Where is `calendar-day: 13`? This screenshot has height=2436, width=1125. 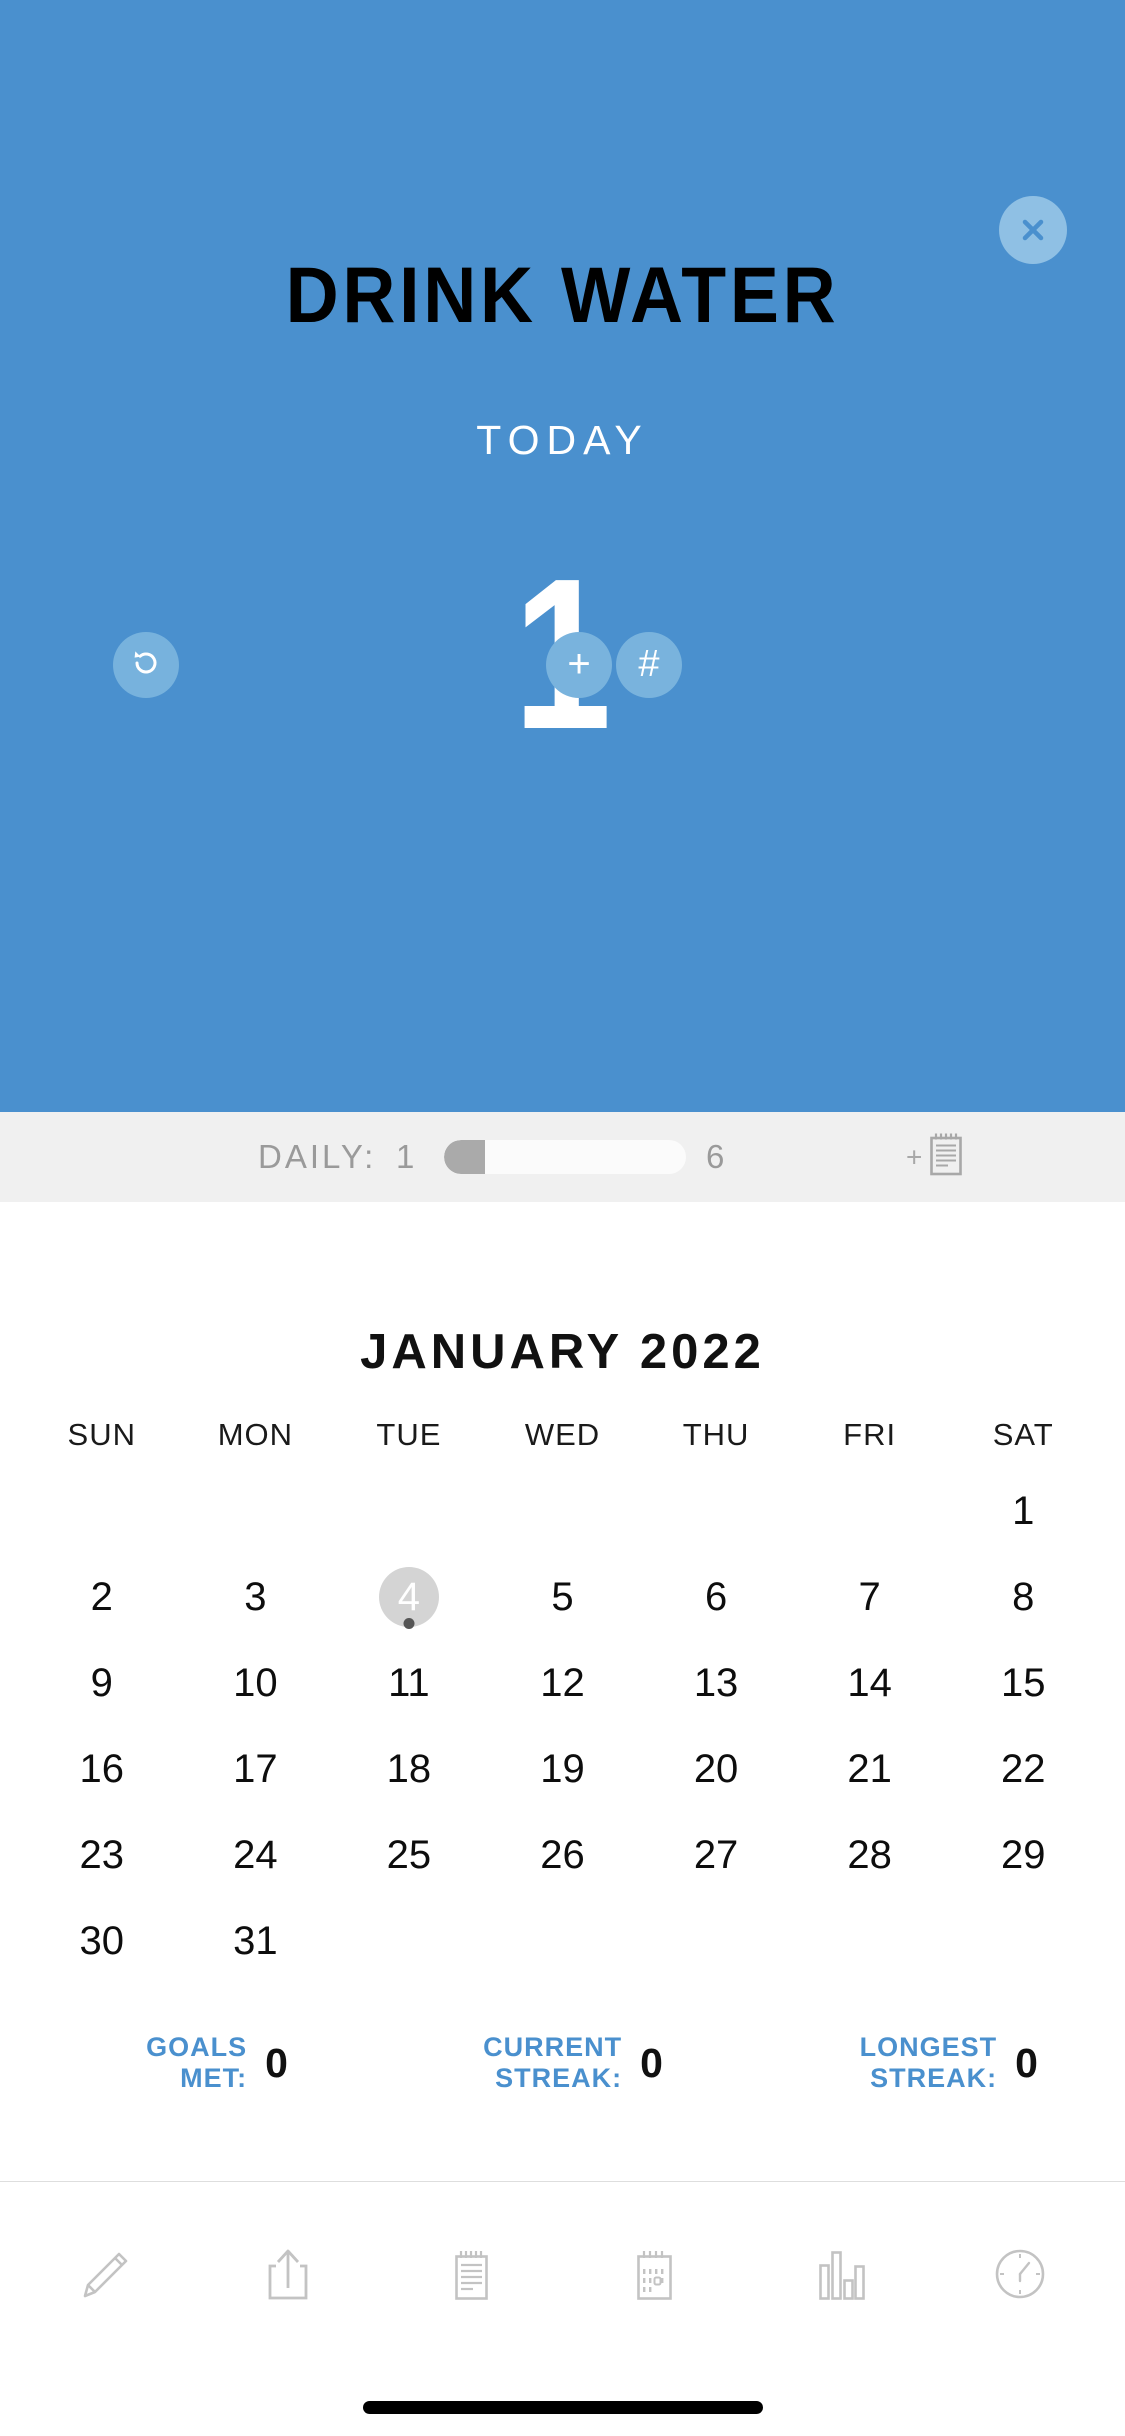
calendar-day: 13 is located at coordinates (716, 1683).